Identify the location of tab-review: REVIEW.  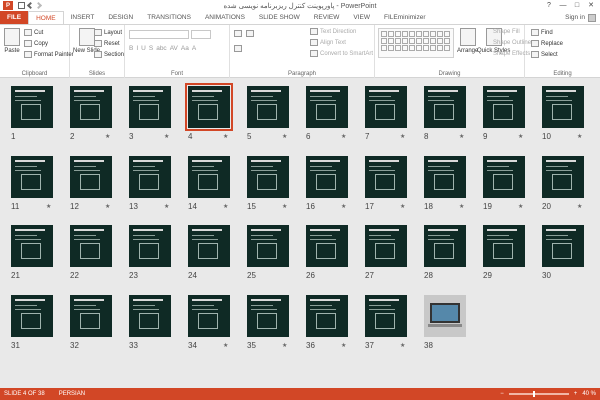
(327, 17).